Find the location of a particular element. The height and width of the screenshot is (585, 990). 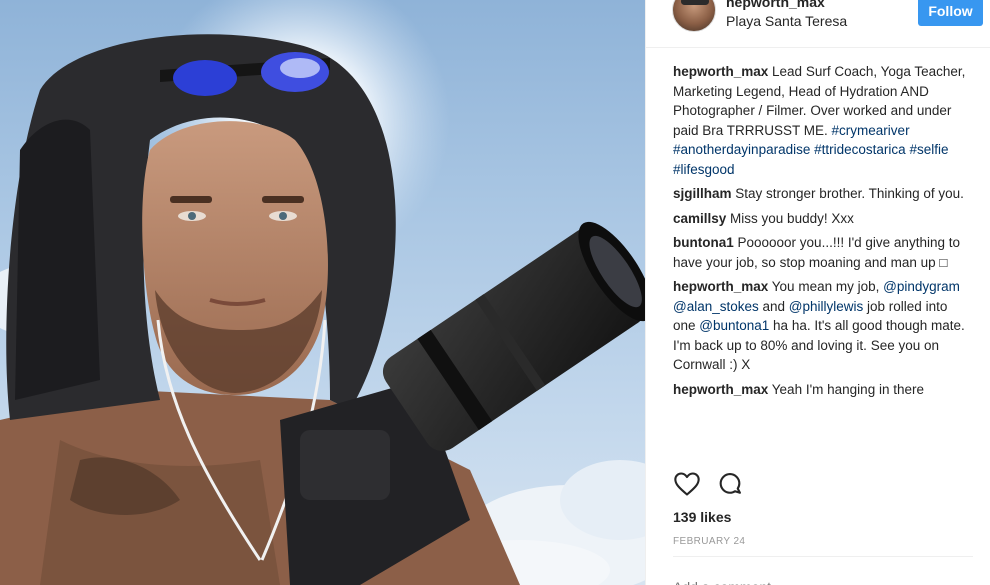

post-header: hepworth_max Playa Santa Teresa Follow is located at coordinates (818, 24).